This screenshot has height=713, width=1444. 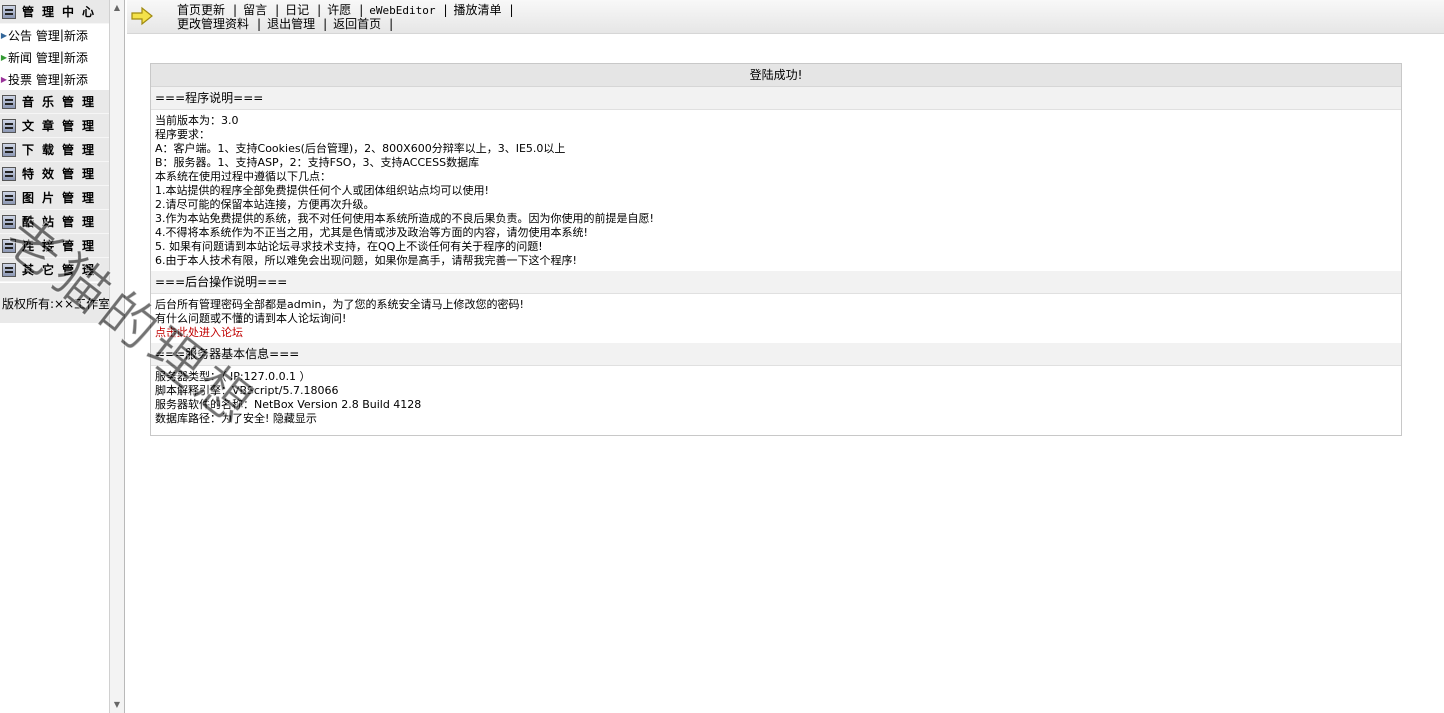 I want to click on sidebar-group-label: 文章管理, so click(x=62, y=126).